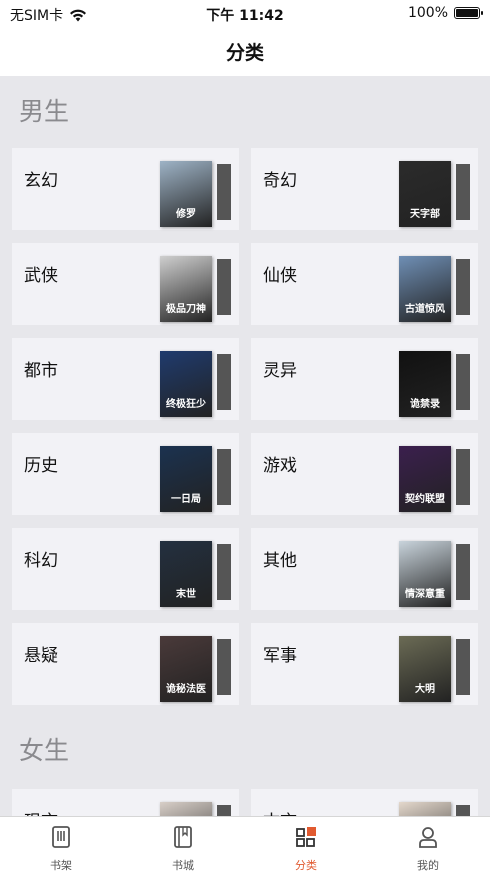  Describe the element at coordinates (186, 689) in the screenshot. I see `book-cover-title: 诡秘法医` at that location.